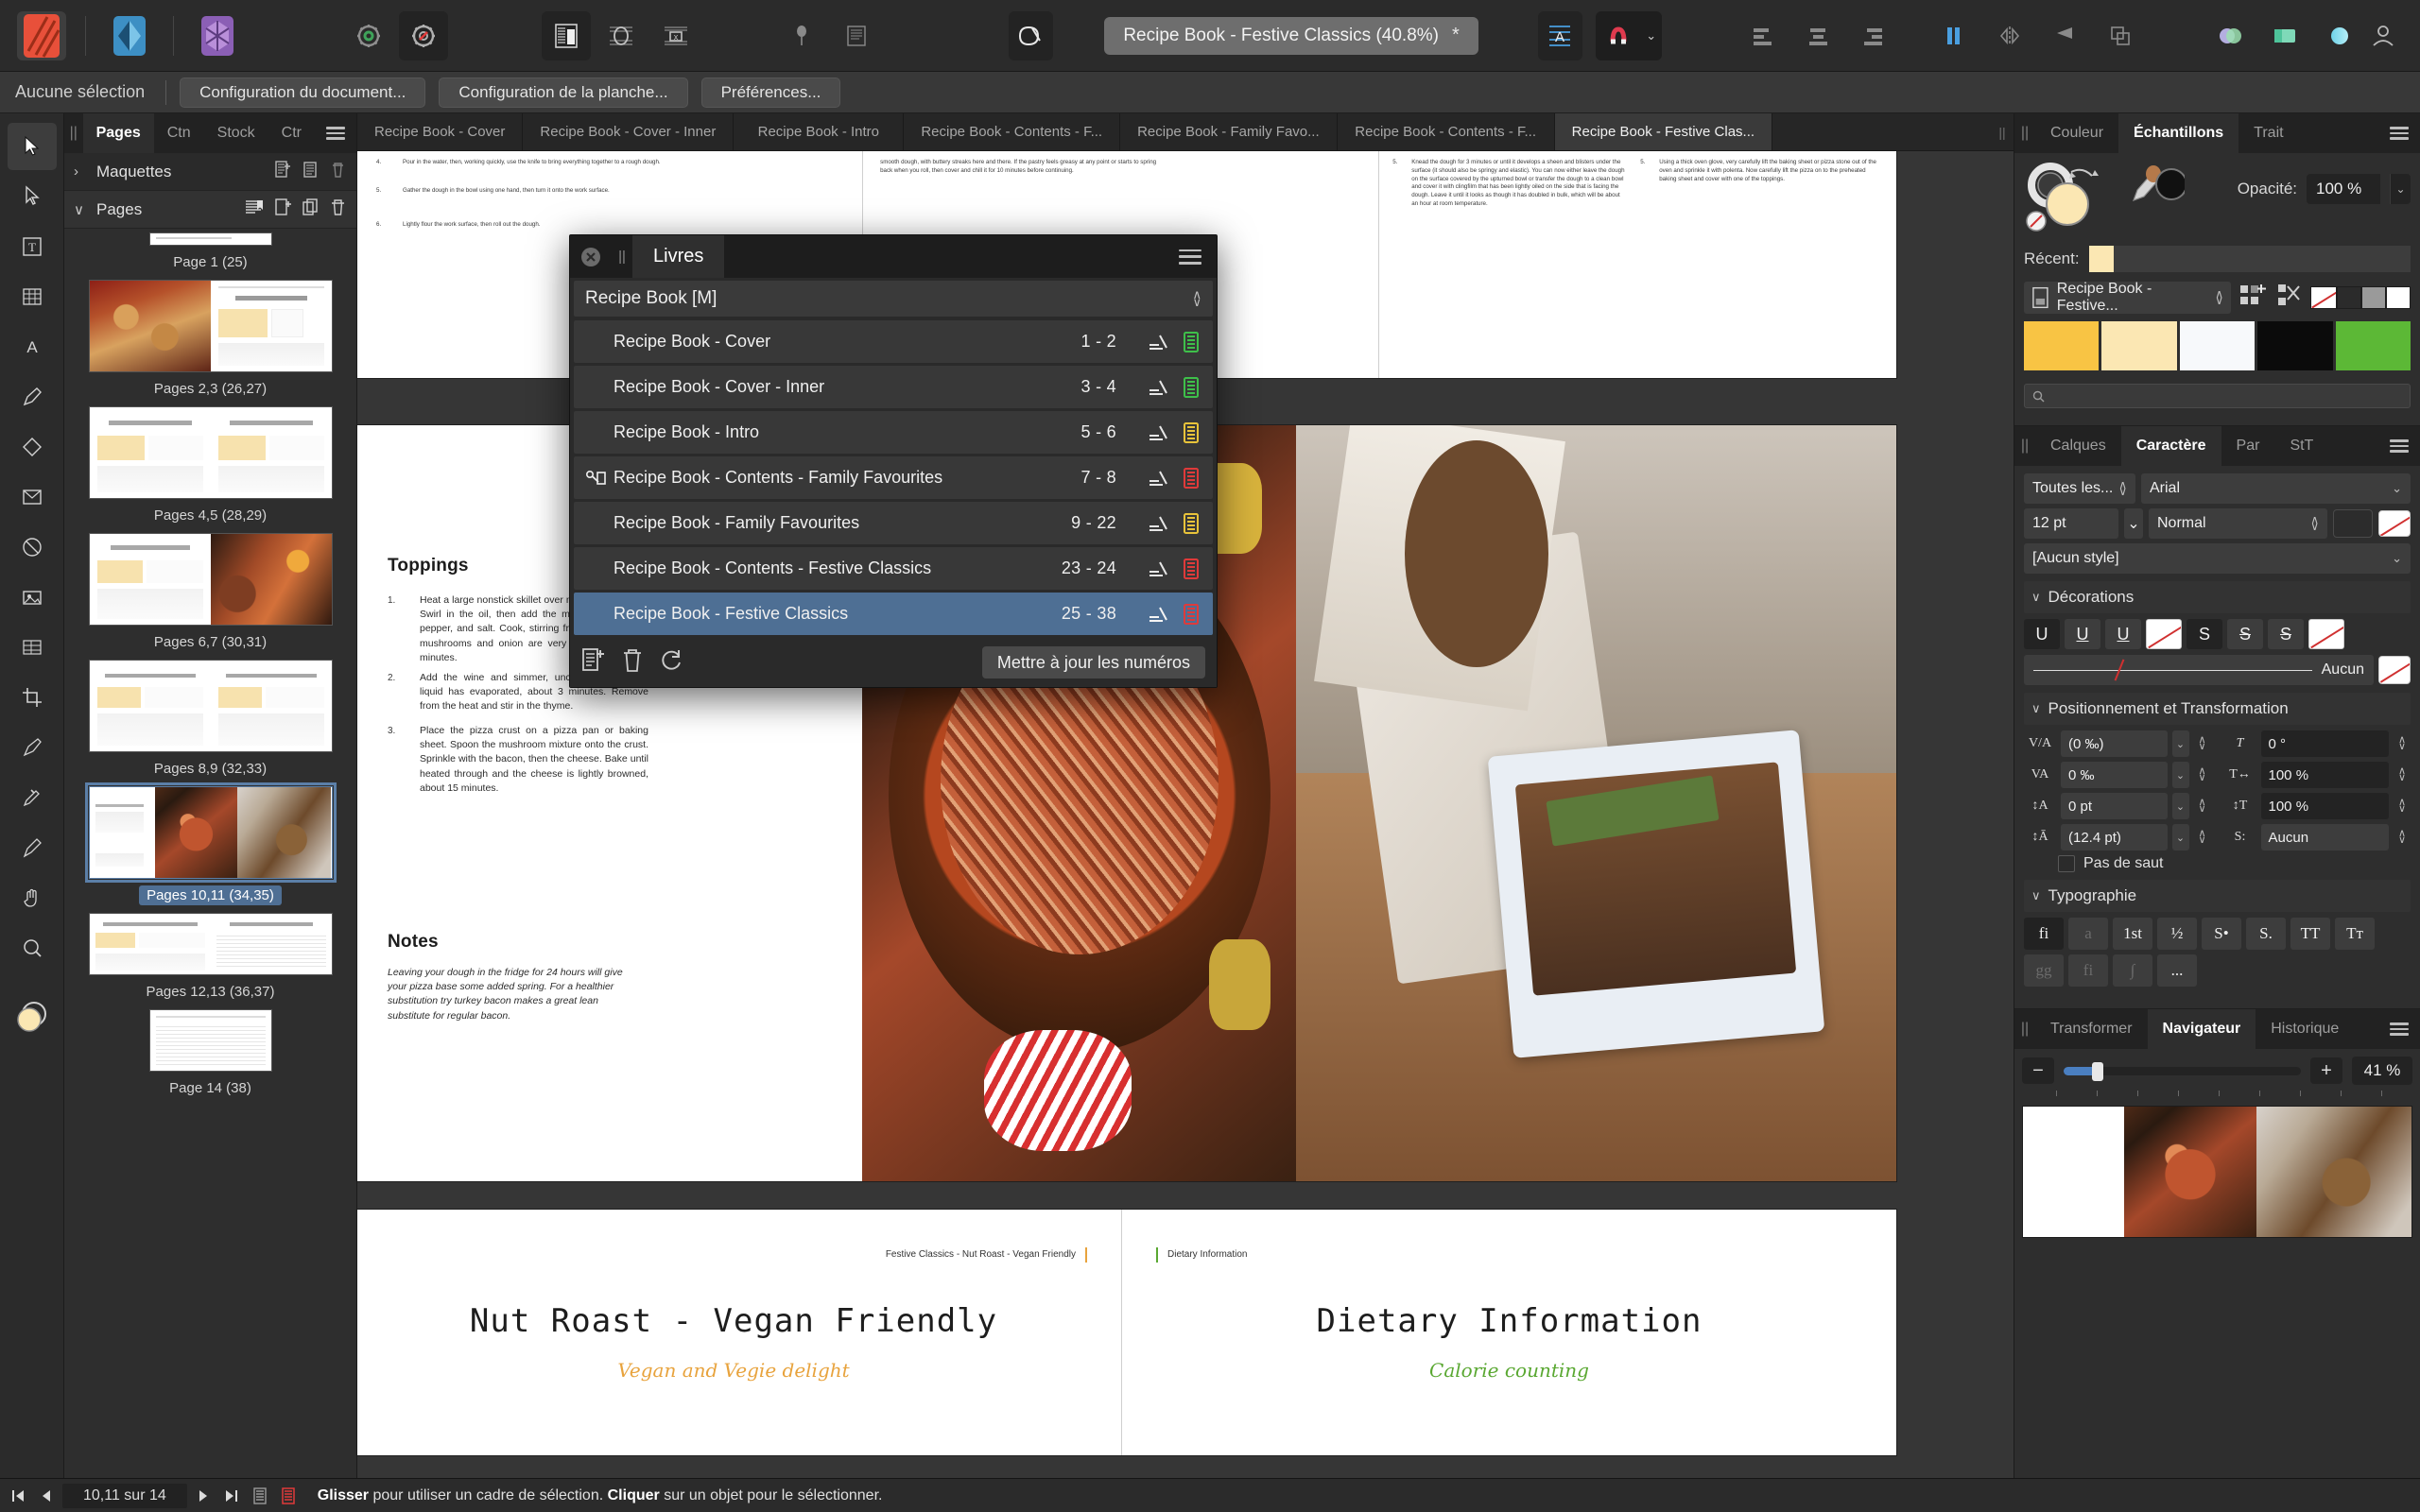 This screenshot has height=1512, width=2420. Describe the element at coordinates (32, 146) in the screenshot. I see `move-tool` at that location.